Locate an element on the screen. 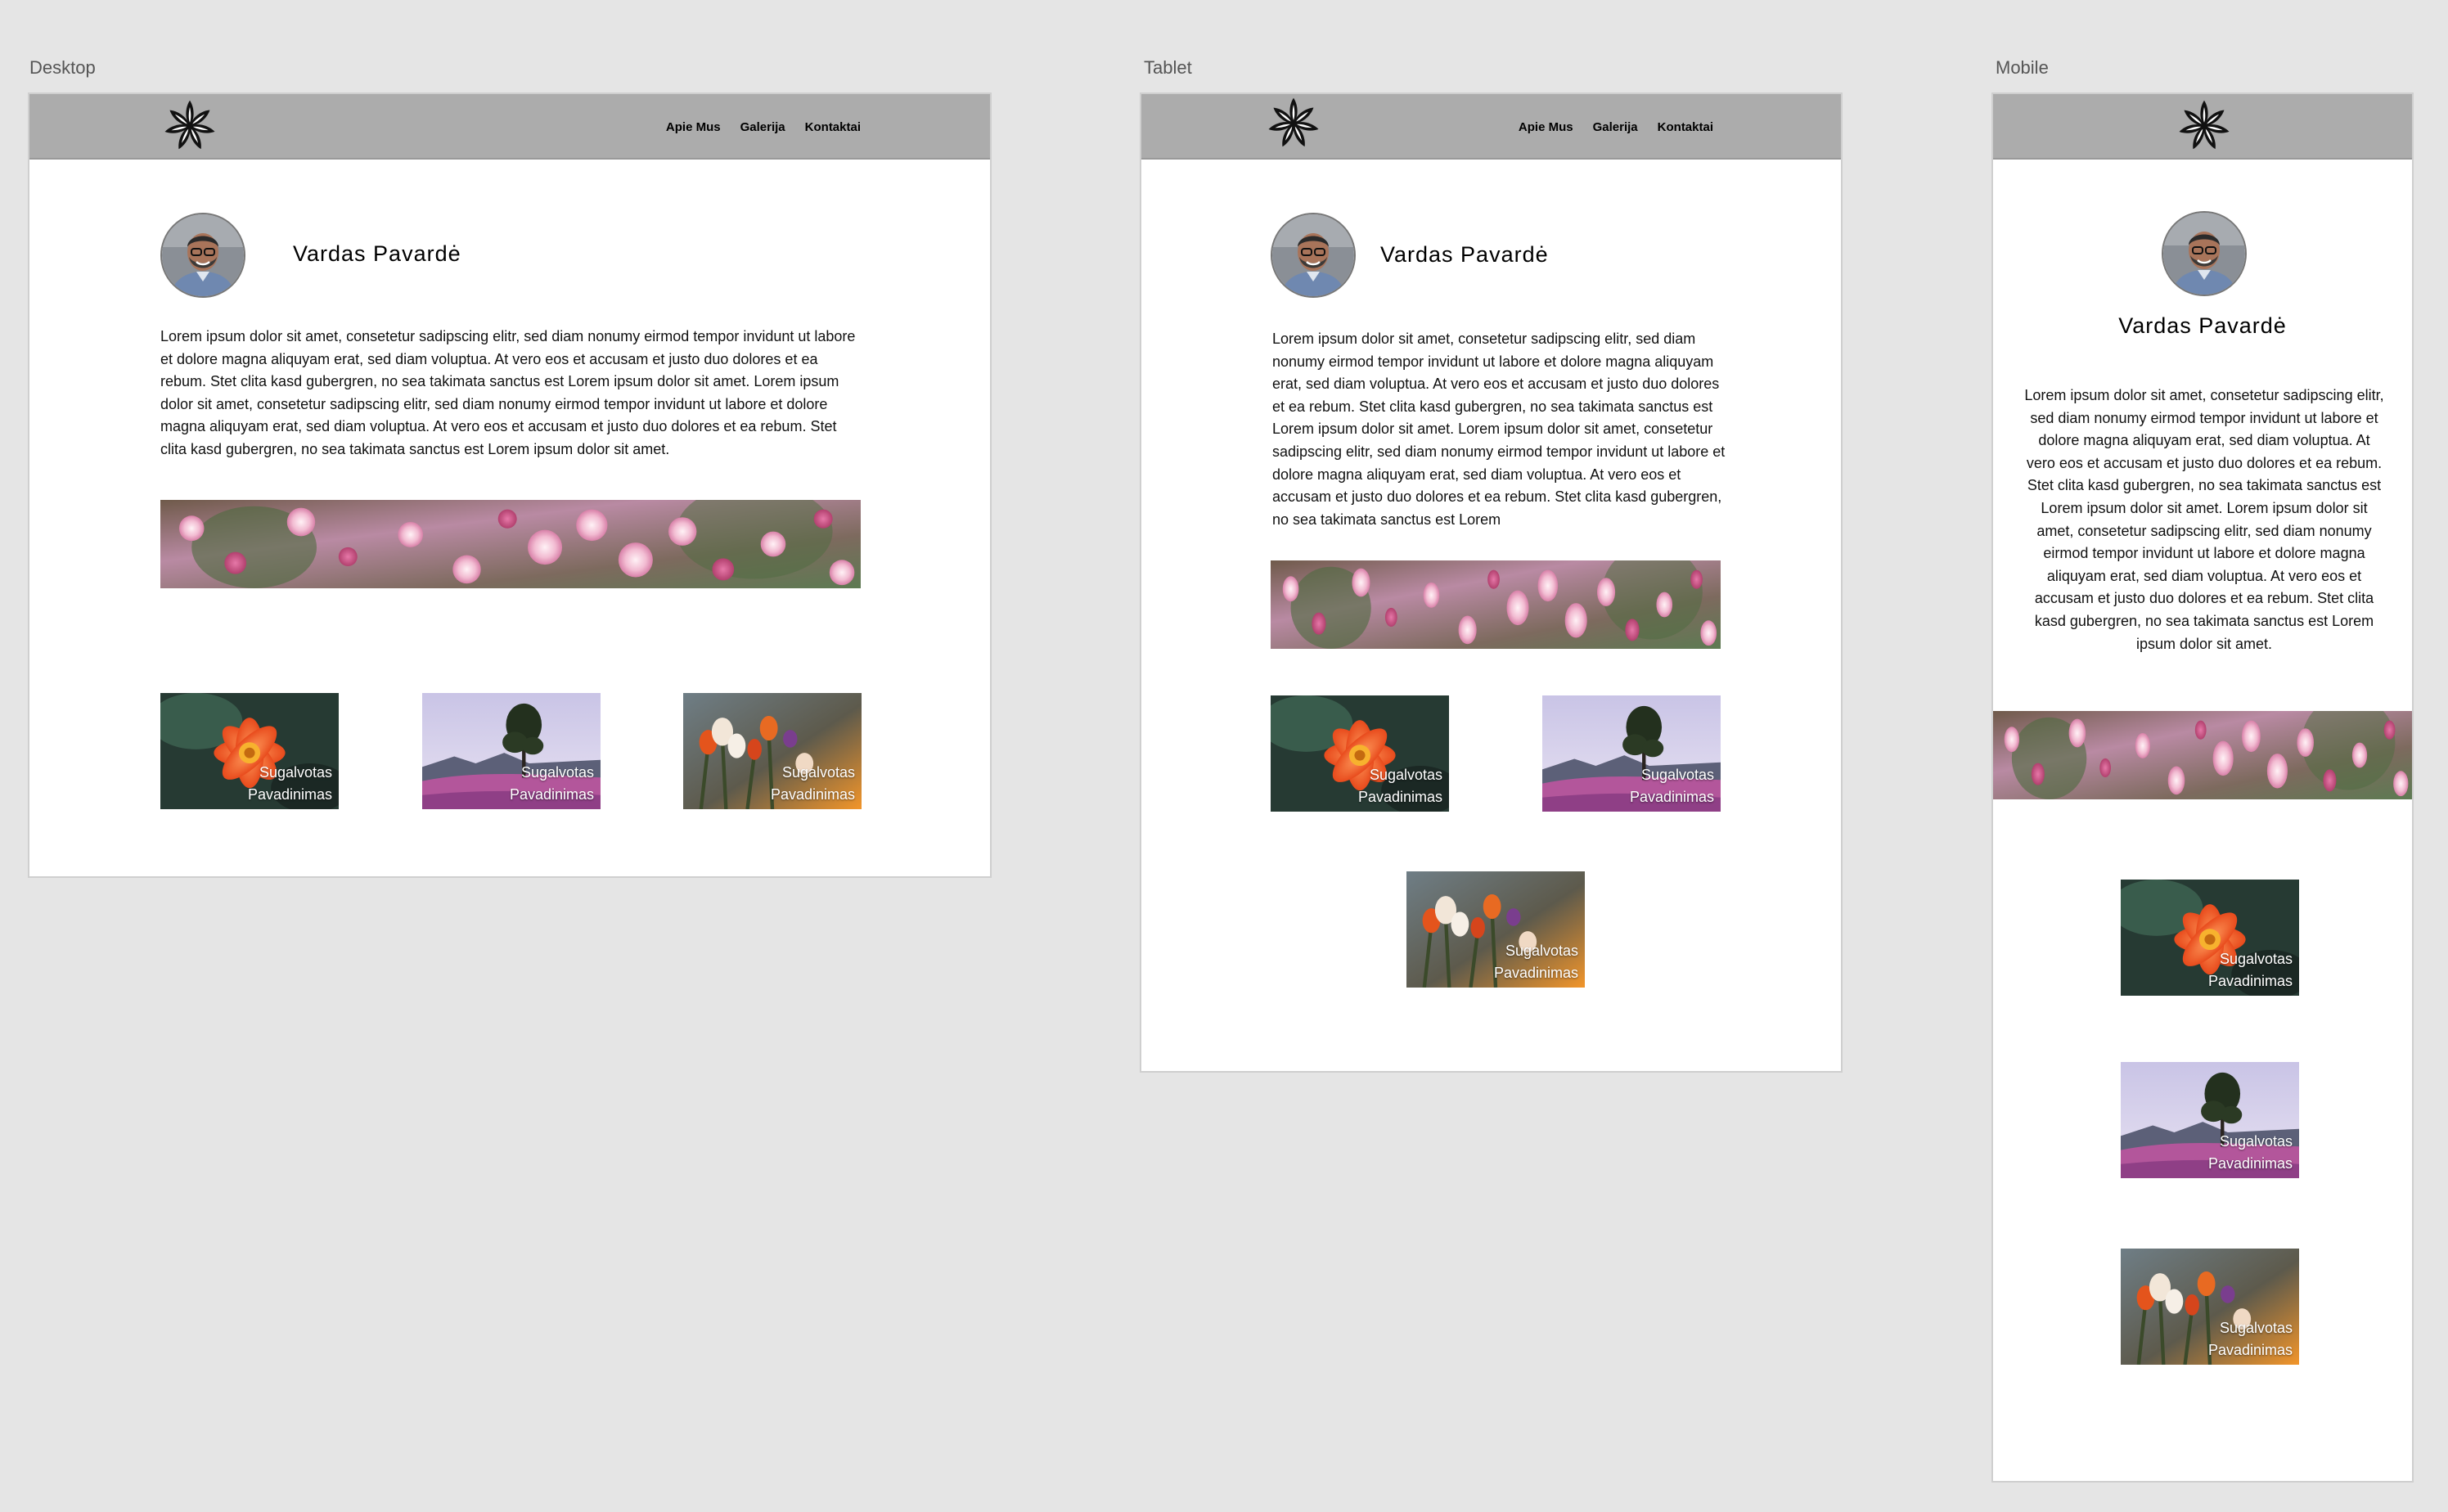  frame-label-desktop: Desktop is located at coordinates (63, 67).